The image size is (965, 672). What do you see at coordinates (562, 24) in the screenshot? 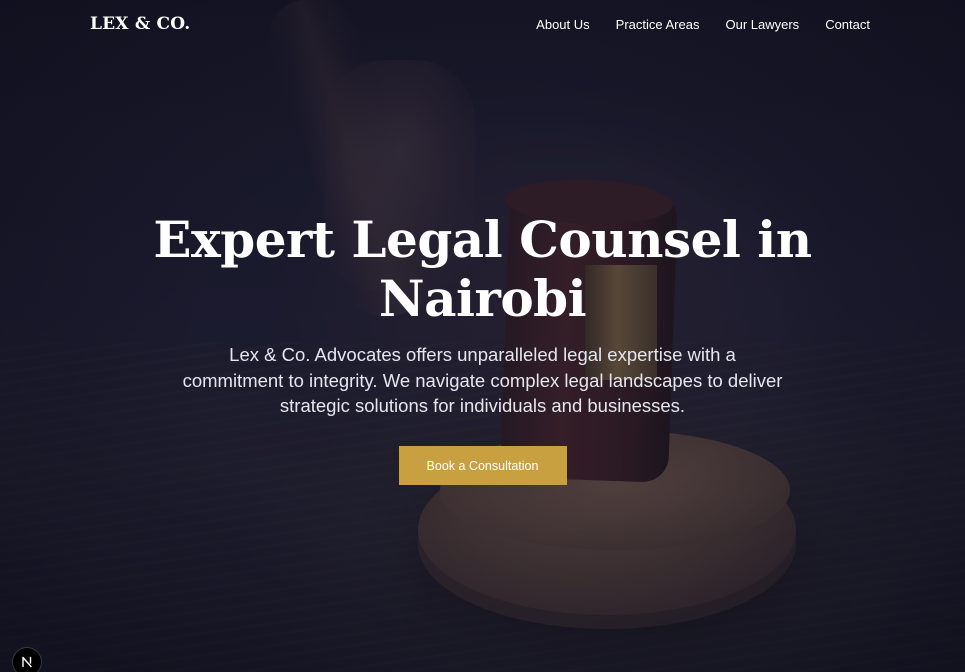
I see `nav-link-about-us: About Us` at bounding box center [562, 24].